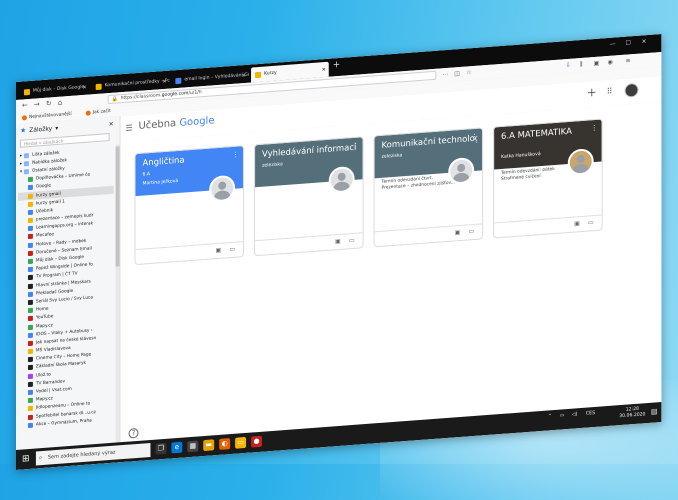 The width and height of the screenshot is (678, 500). Describe the element at coordinates (643, 41) in the screenshot. I see `window-close-icon: ✕` at that location.